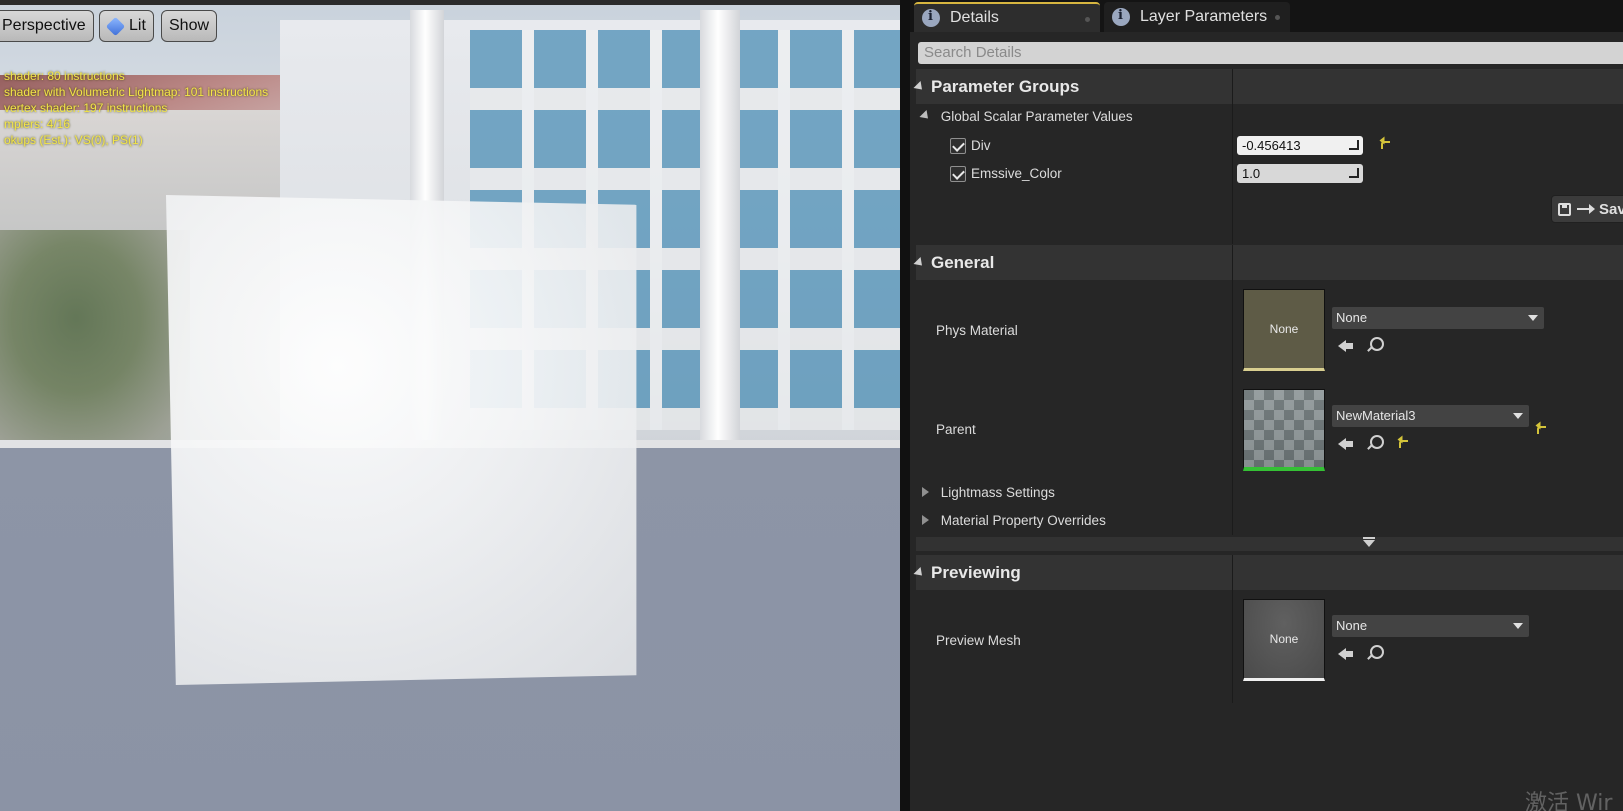  I want to click on panel-splitter, so click(905, 405).